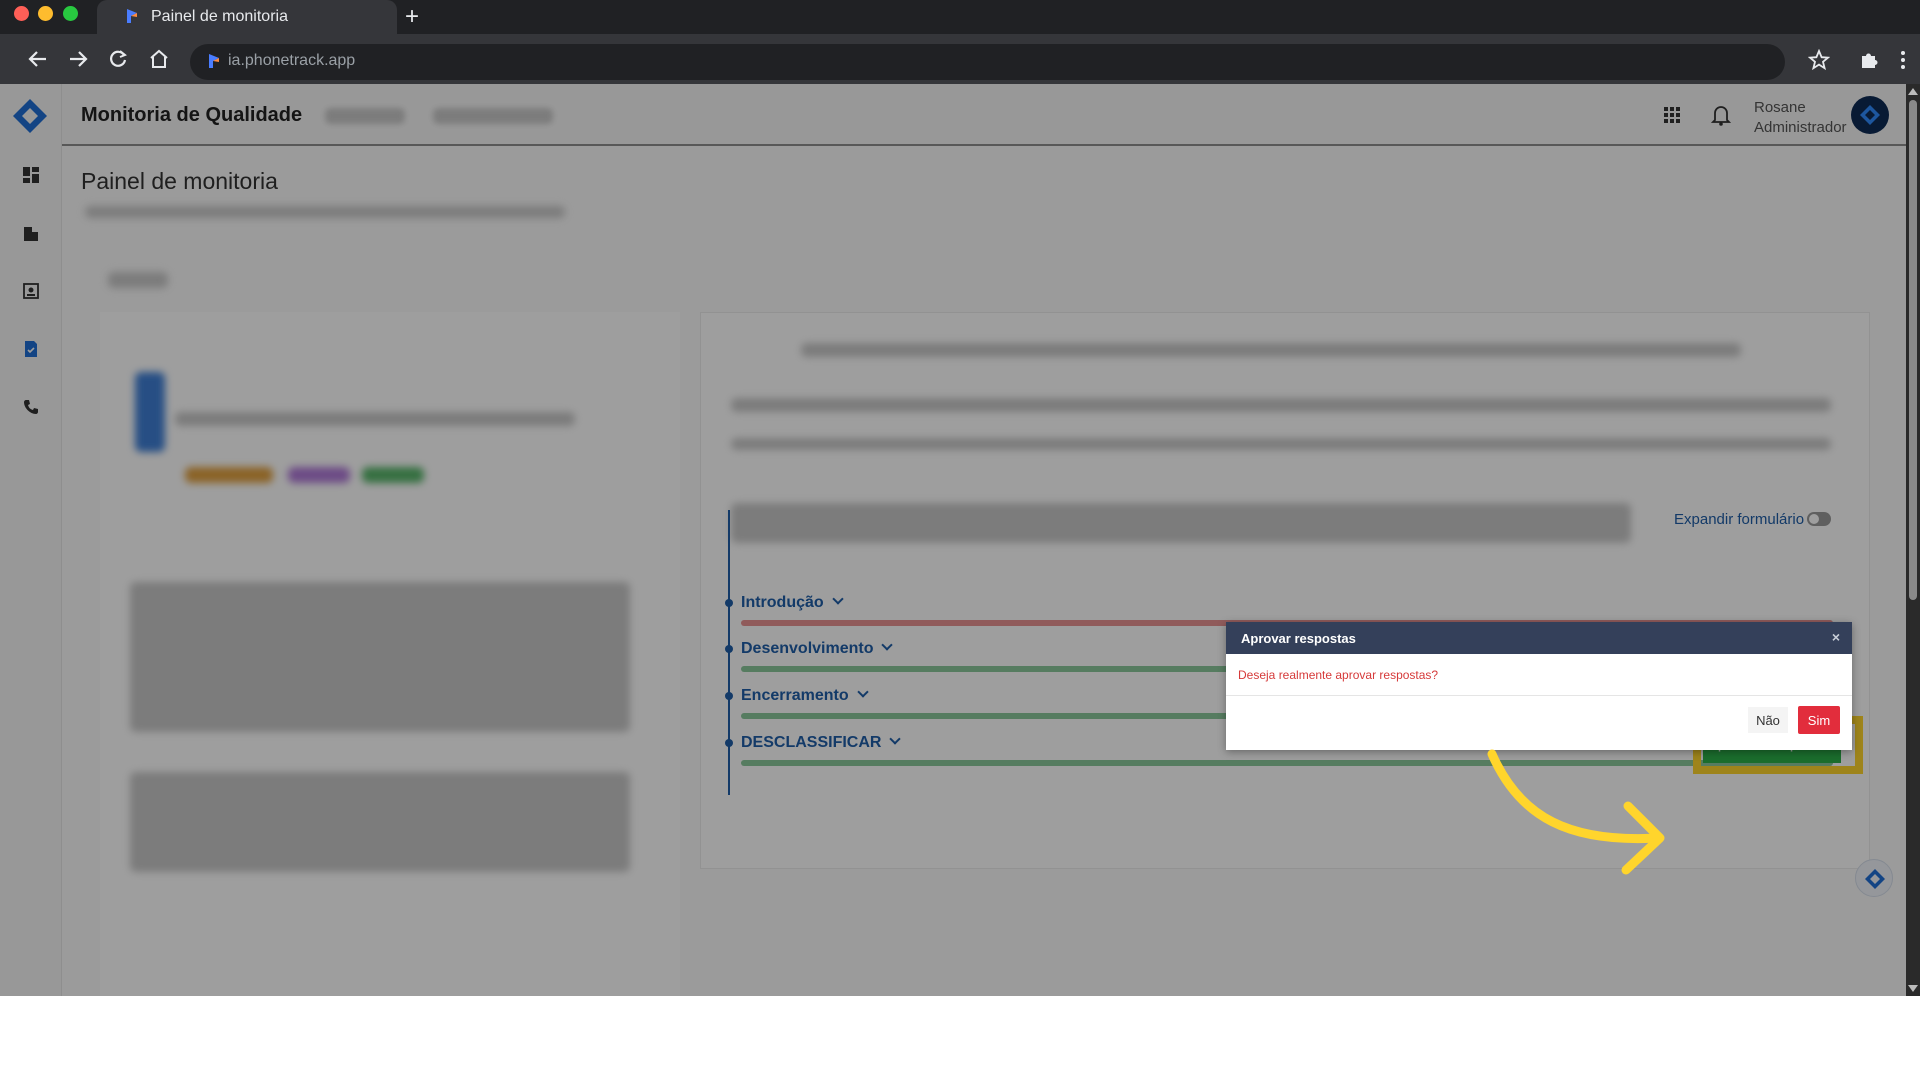 Image resolution: width=1920 pixels, height=1080 pixels. Describe the element at coordinates (78, 59) in the screenshot. I see `forward-arrow-icon` at that location.